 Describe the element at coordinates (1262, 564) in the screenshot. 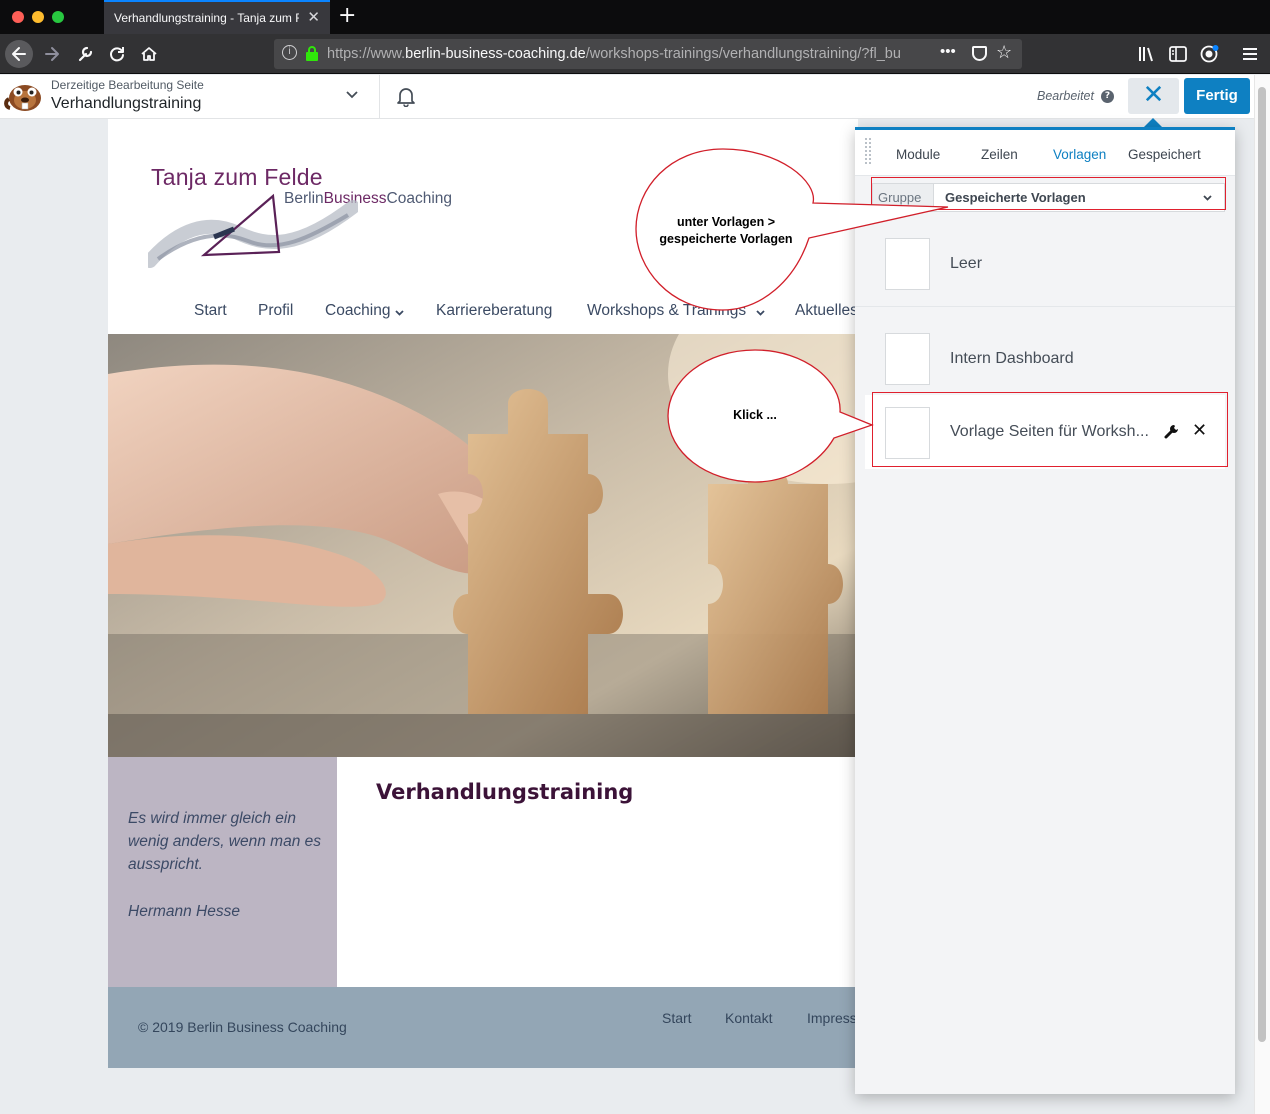

I see `scrollbar-thumb` at that location.